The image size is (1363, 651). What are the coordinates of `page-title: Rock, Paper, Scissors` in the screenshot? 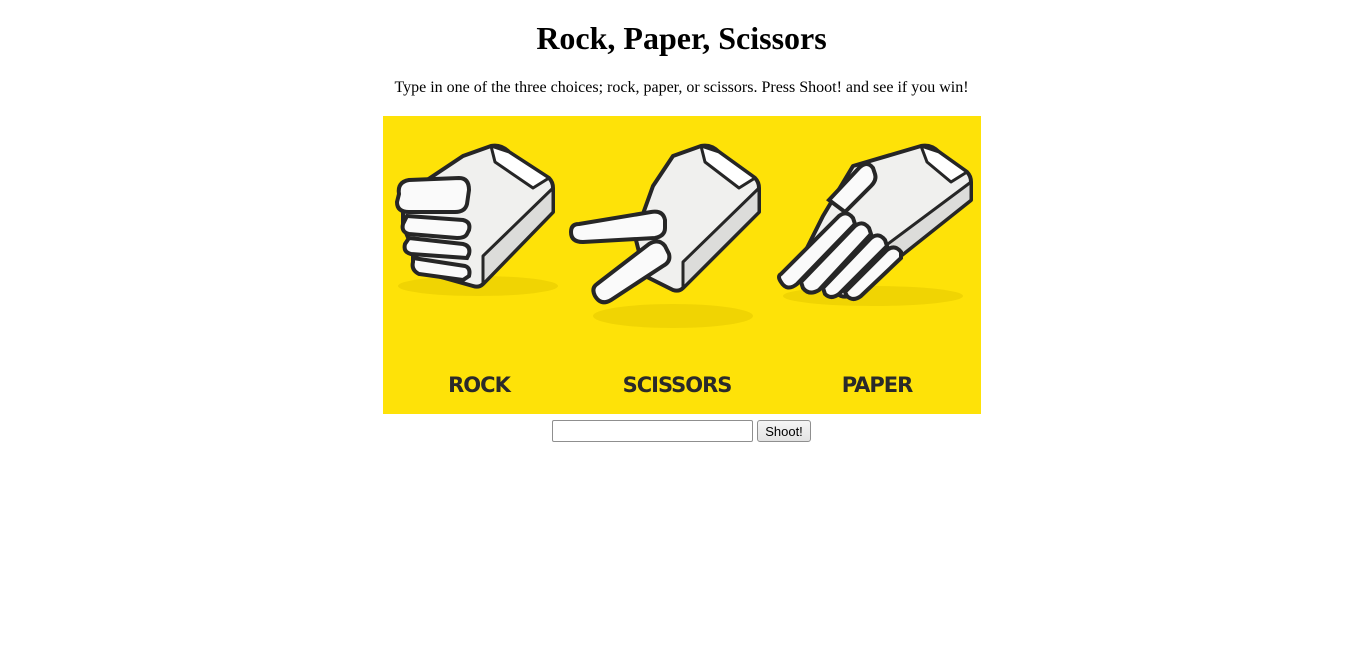 It's located at (681, 38).